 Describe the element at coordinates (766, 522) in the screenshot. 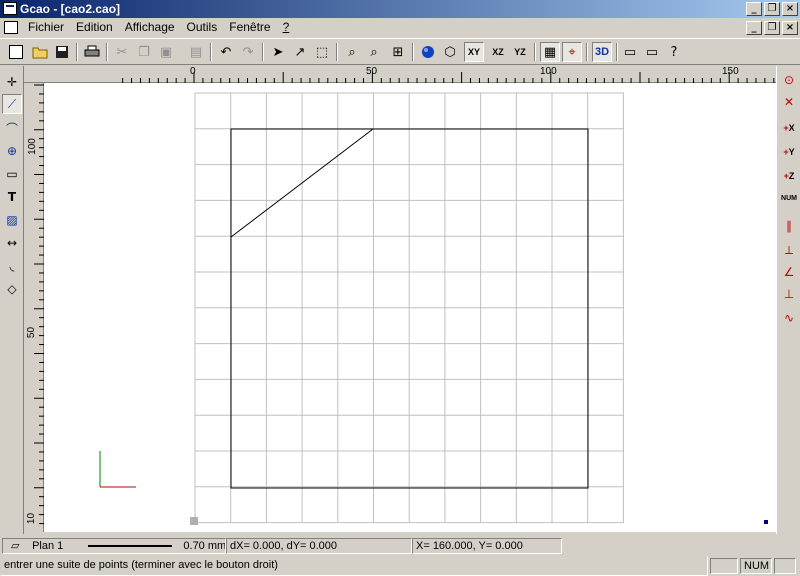

I see `corner-marker` at that location.